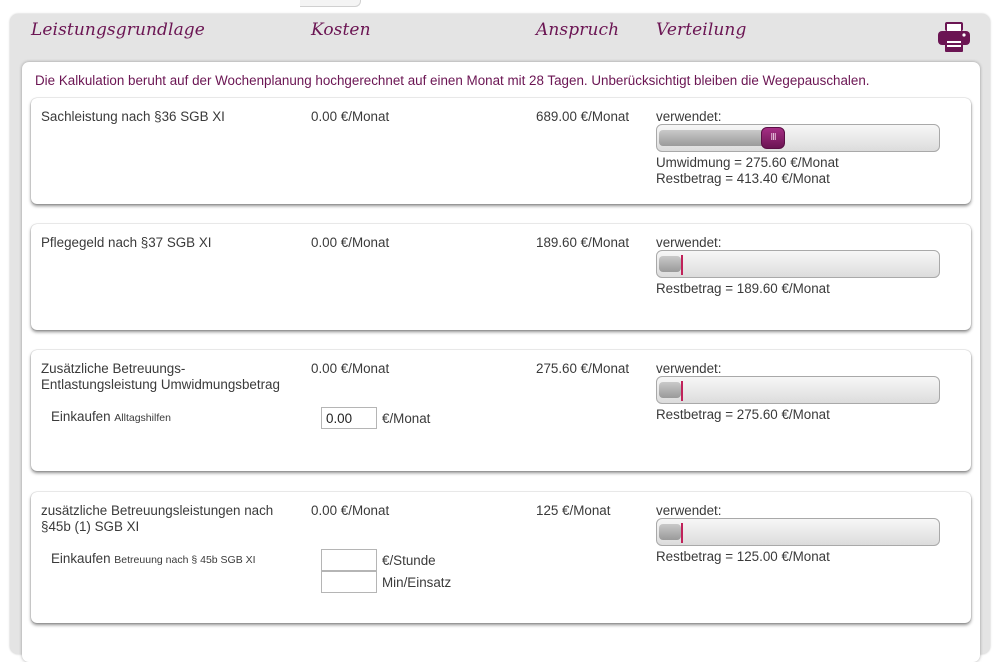  I want to click on card-title: Pflegegeld nach §37 SGB XI, so click(126, 242).